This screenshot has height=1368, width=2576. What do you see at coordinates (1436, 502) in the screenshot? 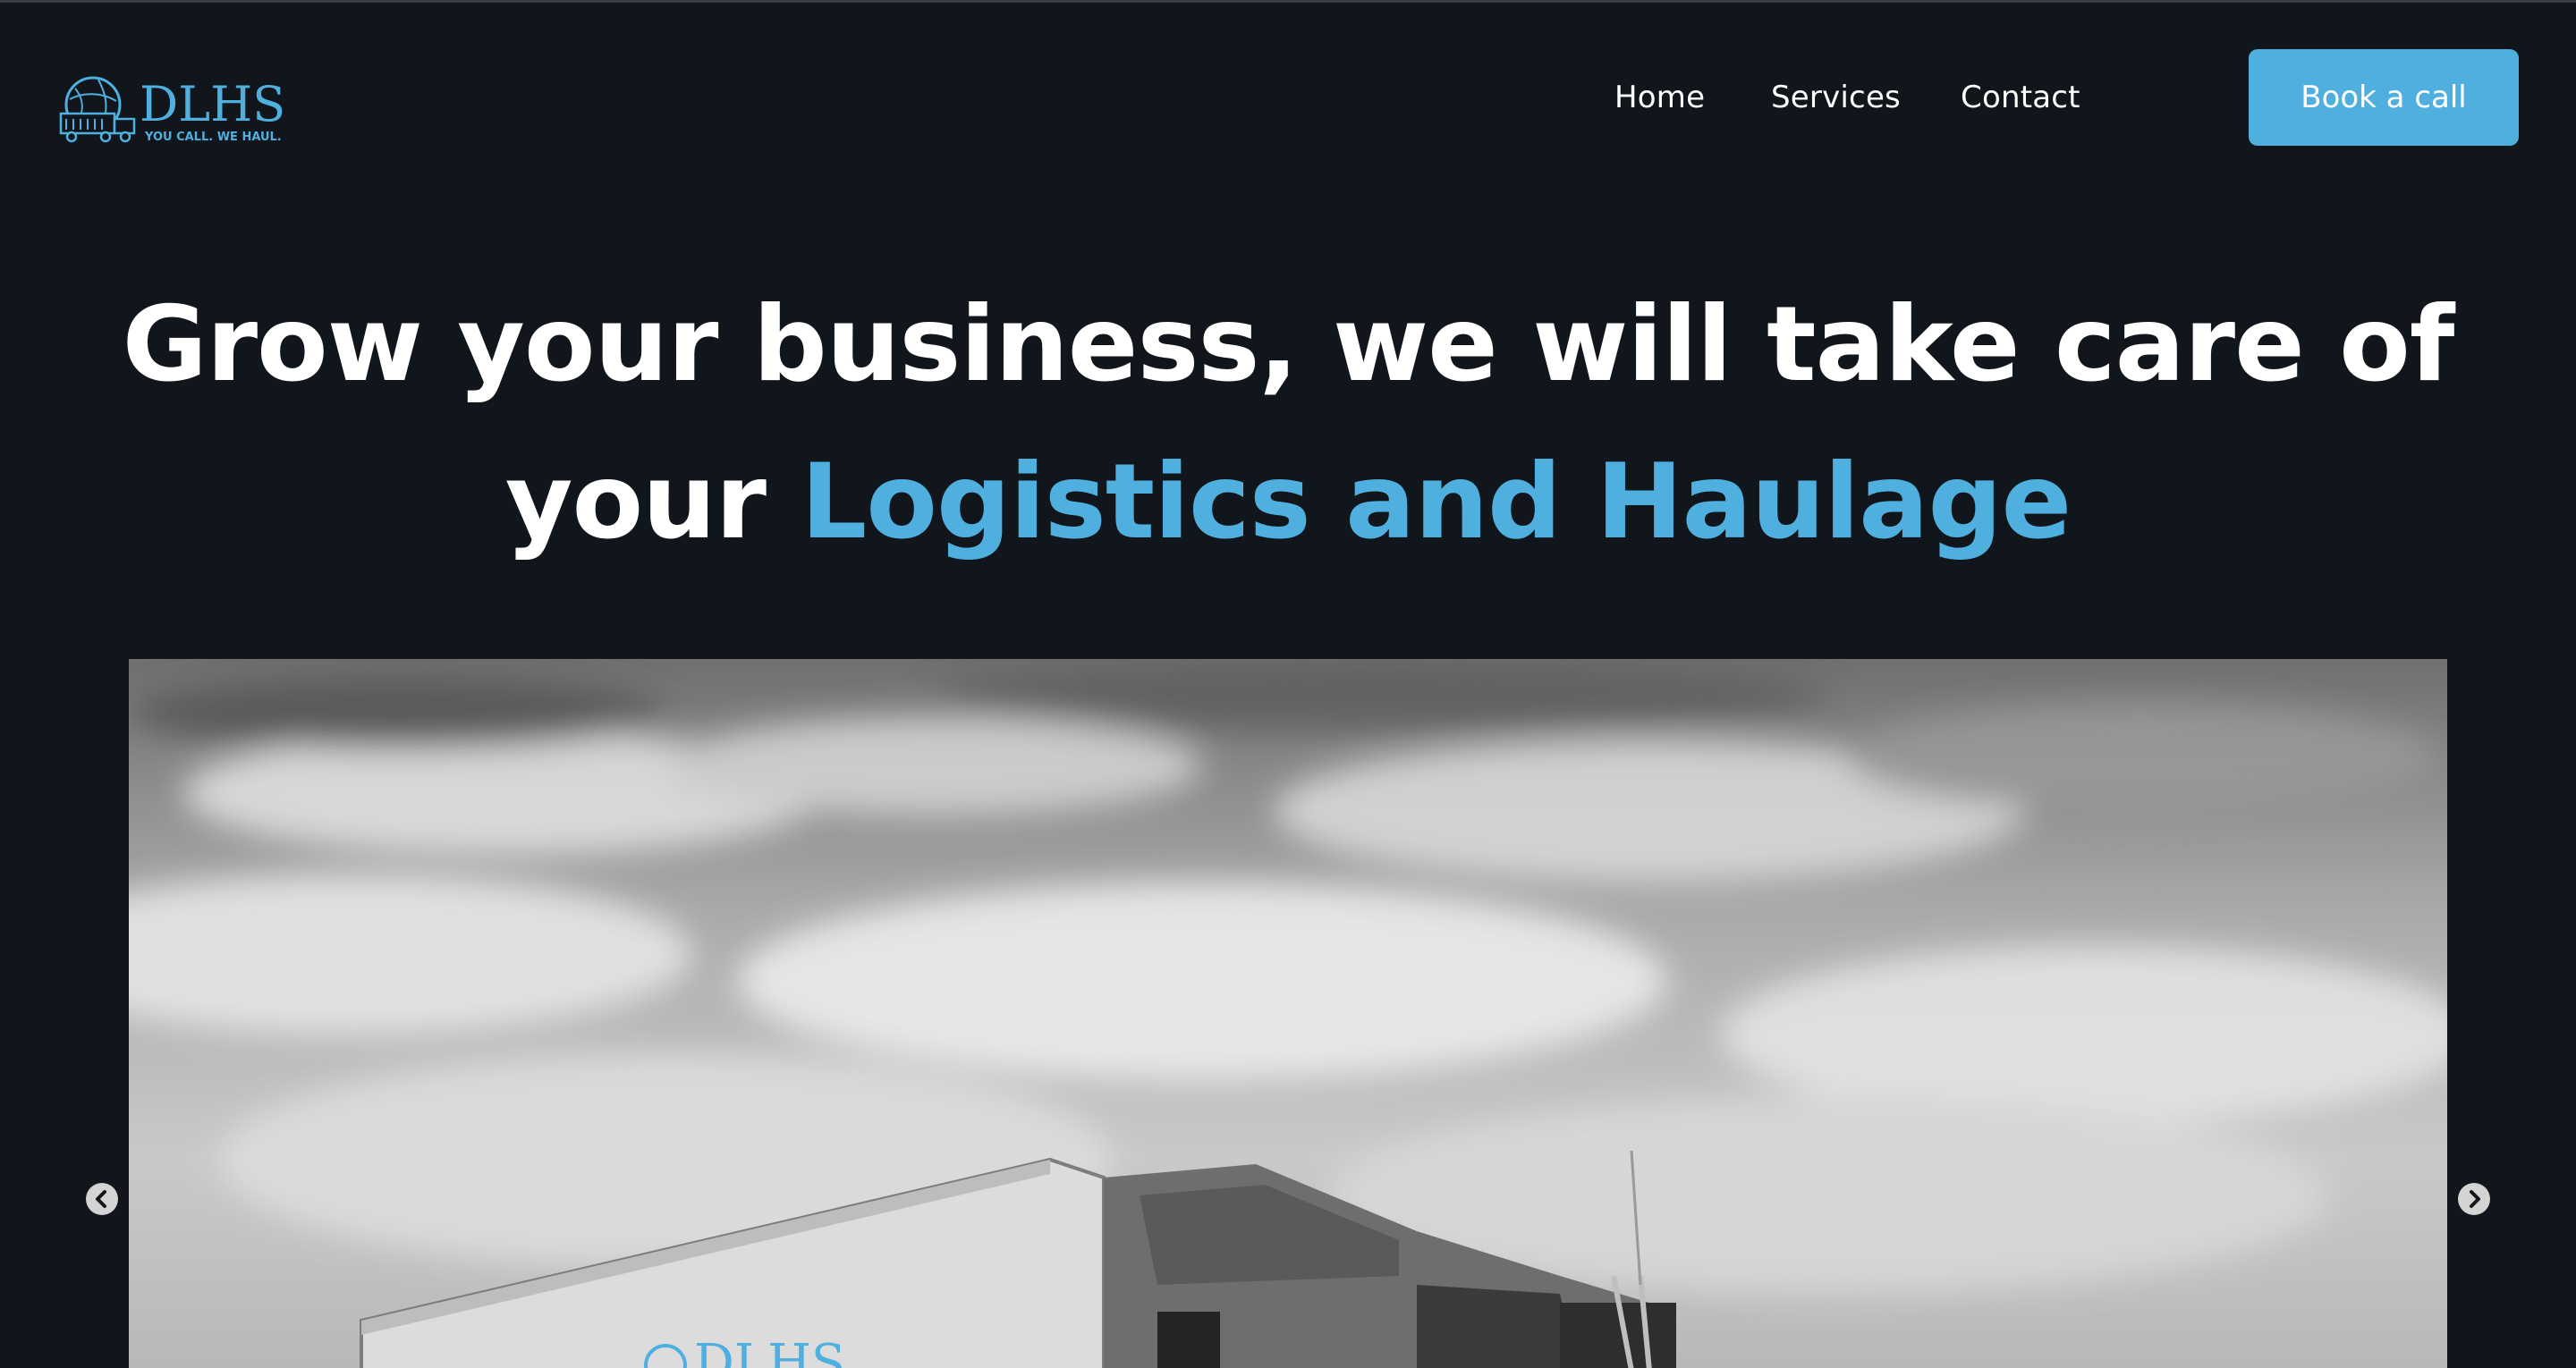
I see `hero-headline-accent: Logistics and Haulage` at bounding box center [1436, 502].